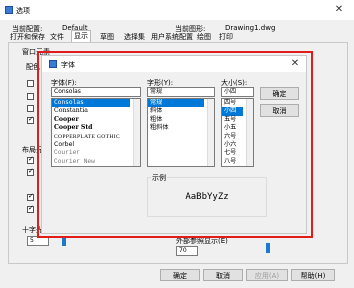  I want to click on font-list-scrollbar, so click(136, 132).